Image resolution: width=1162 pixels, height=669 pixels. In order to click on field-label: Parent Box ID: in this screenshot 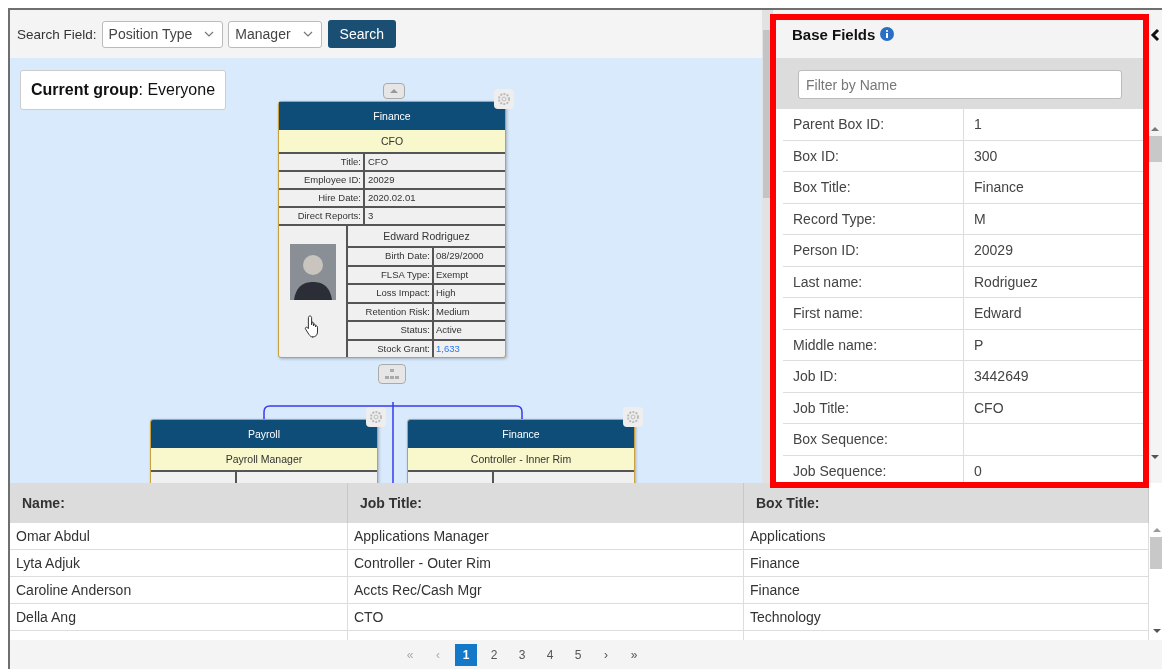, I will do `click(873, 124)`.